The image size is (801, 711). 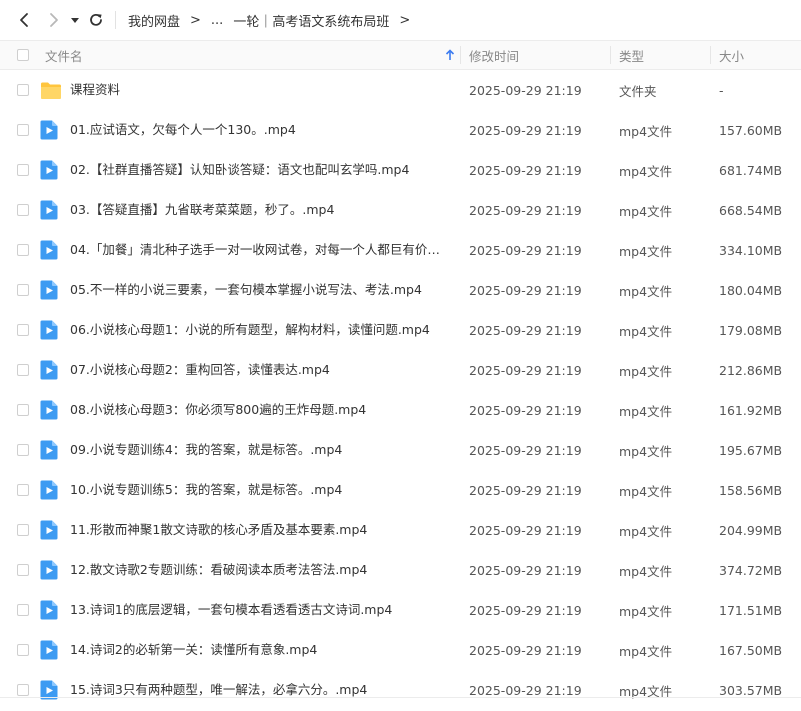 What do you see at coordinates (400, 55) in the screenshot?
I see `file-list-header: 文件名 修改时间 类型 大小` at bounding box center [400, 55].